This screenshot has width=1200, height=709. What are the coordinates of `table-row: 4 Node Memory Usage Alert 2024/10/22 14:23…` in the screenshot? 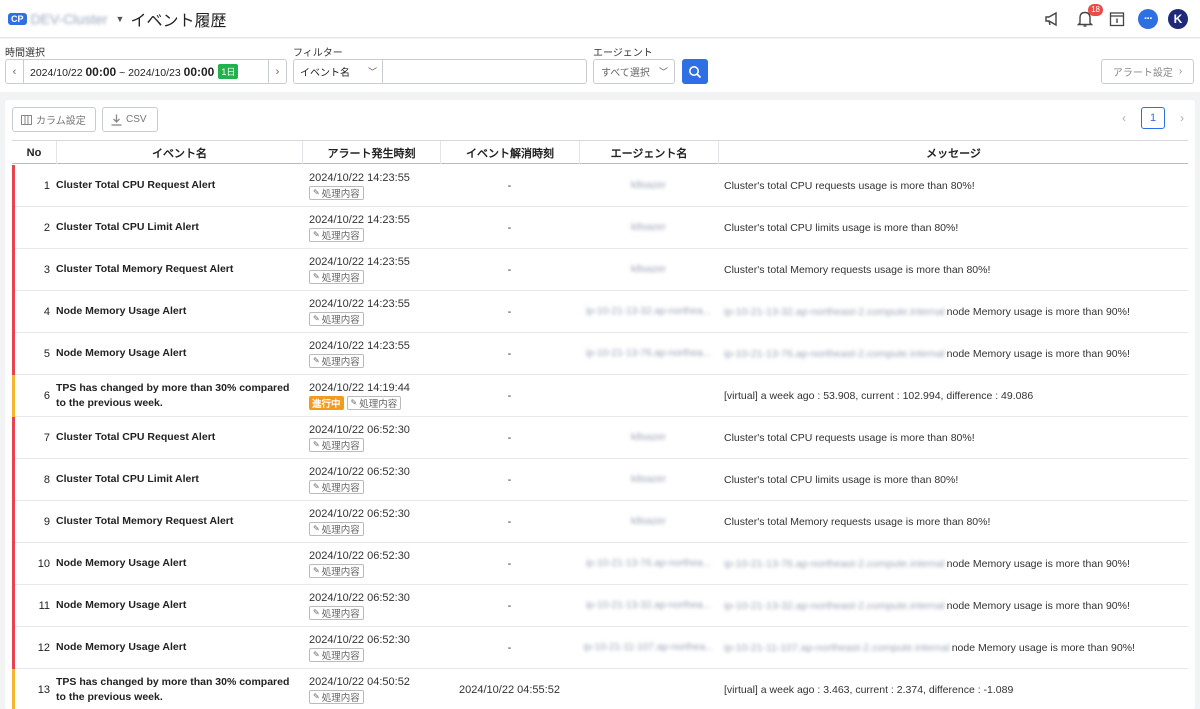 It's located at (600, 312).